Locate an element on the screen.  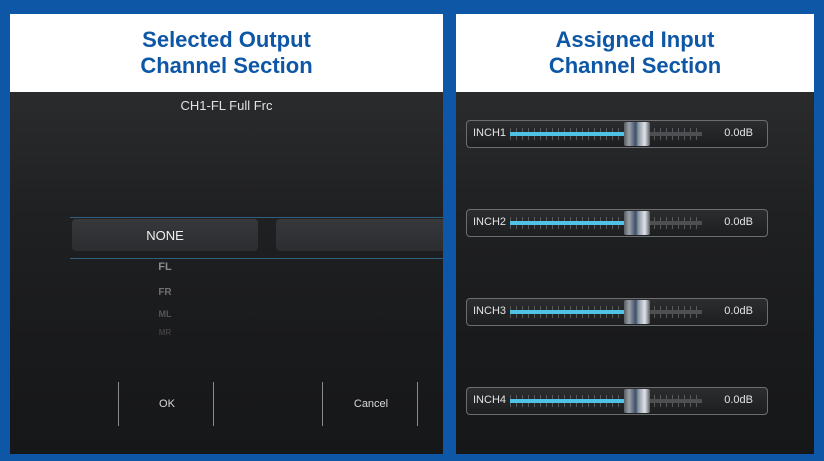
ok-button: OK is located at coordinates (167, 404).